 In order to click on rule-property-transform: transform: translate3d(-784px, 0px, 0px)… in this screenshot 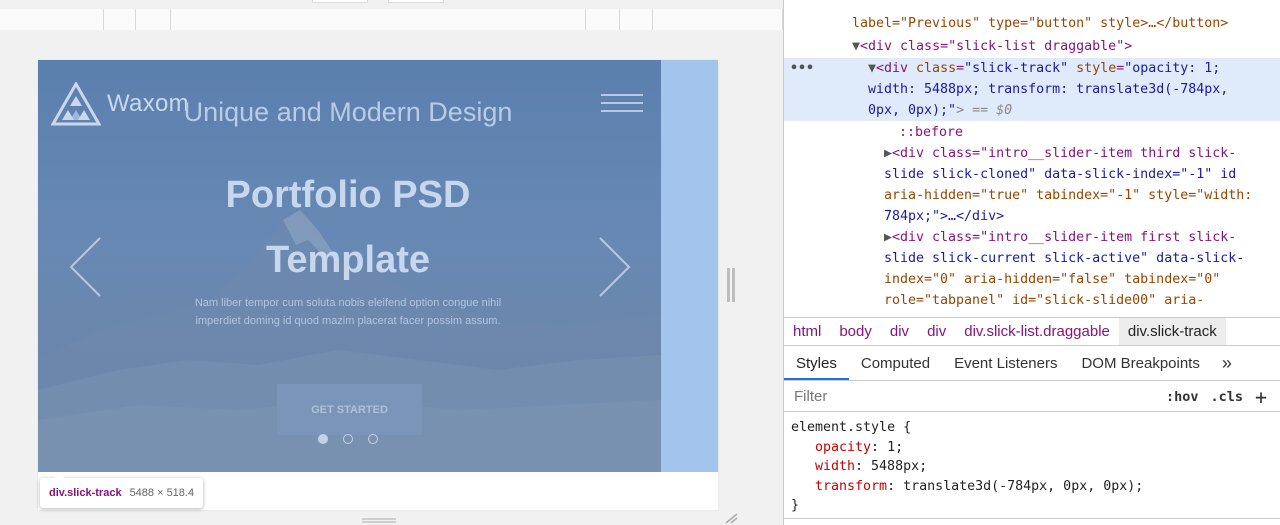, I will do `click(1031, 487)`.